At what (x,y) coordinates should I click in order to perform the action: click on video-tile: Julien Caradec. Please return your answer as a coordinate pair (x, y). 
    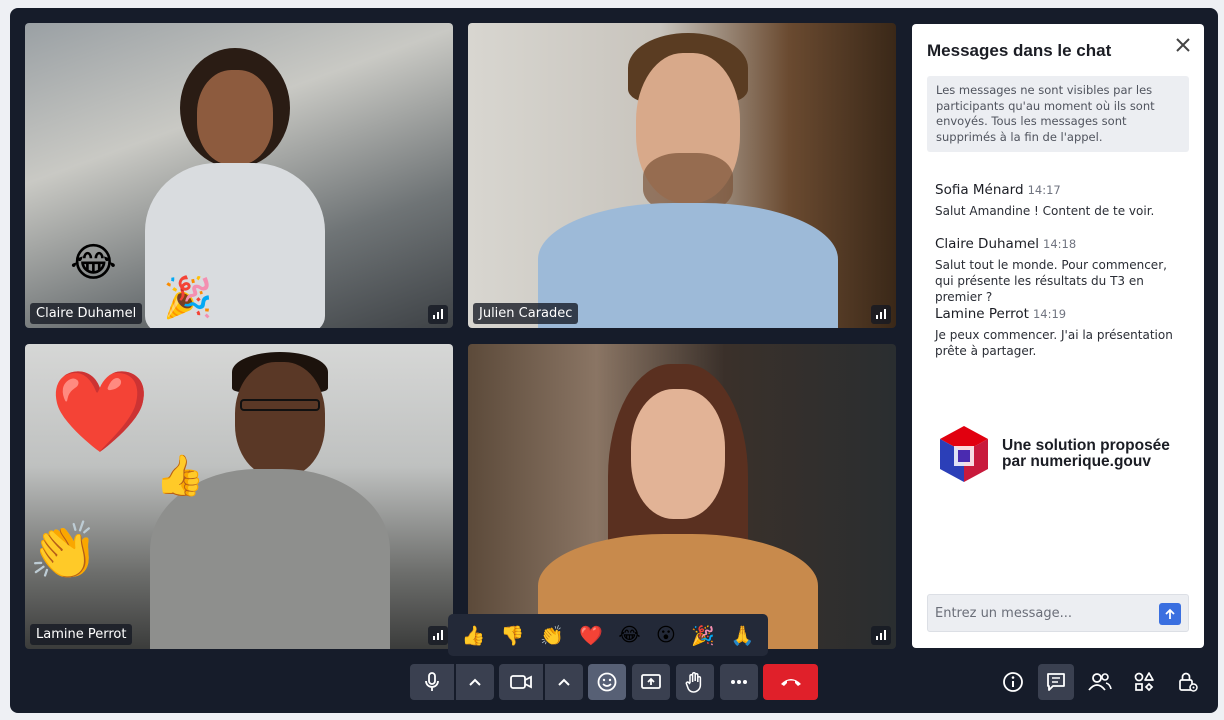
    Looking at the image, I should click on (682, 175).